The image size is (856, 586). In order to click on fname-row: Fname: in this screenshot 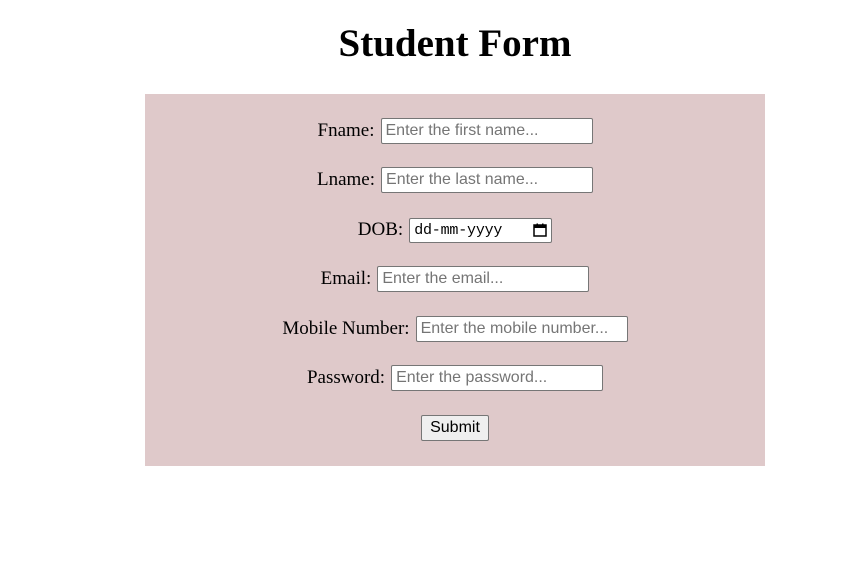, I will do `click(455, 131)`.